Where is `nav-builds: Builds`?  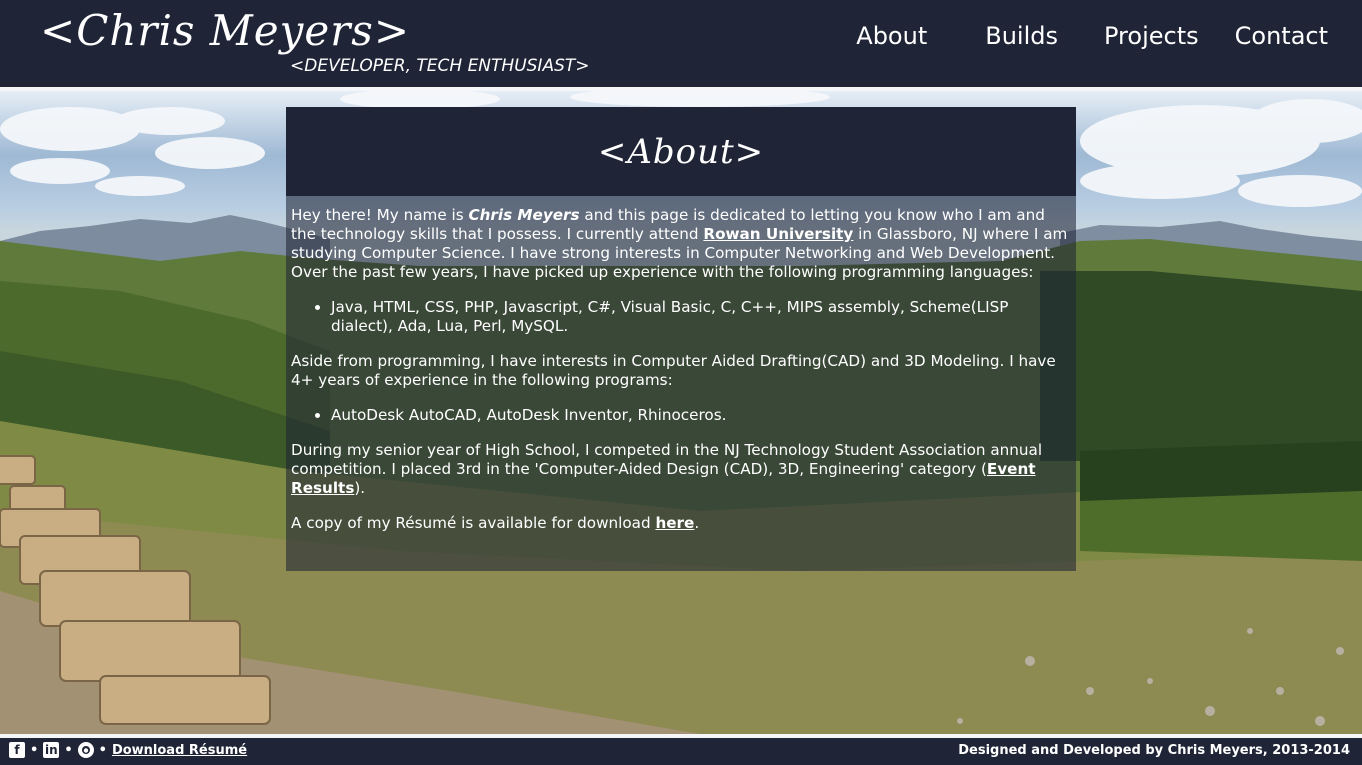
nav-builds: Builds is located at coordinates (992, 36).